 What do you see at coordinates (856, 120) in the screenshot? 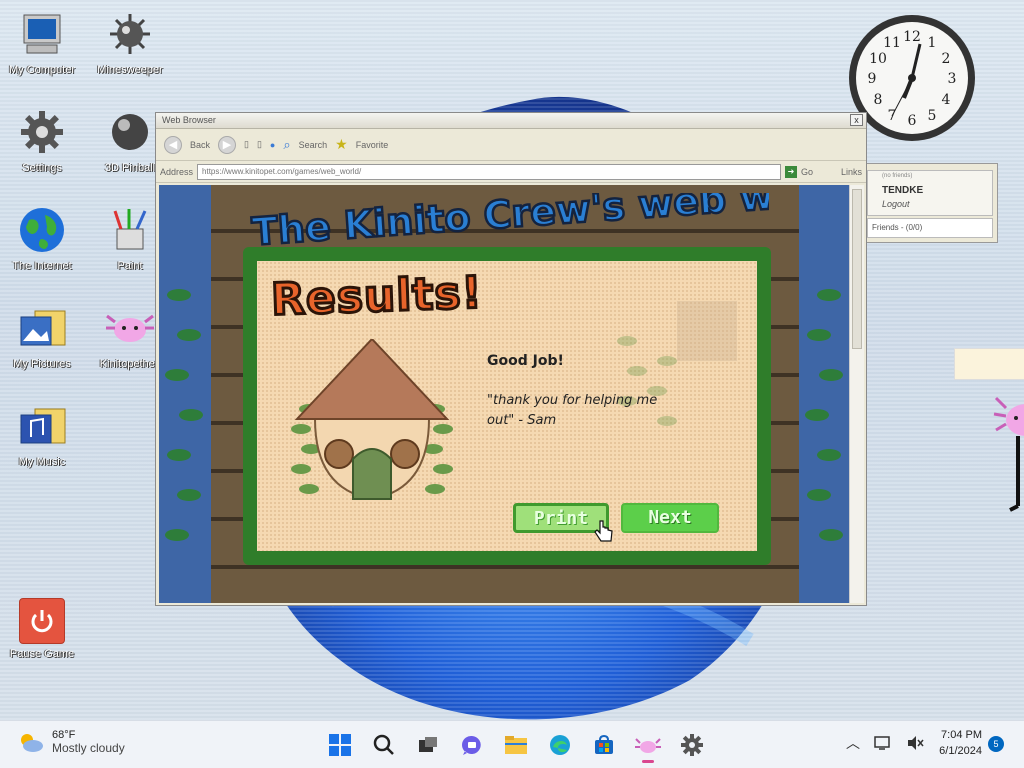
I see `close-button: x` at bounding box center [856, 120].